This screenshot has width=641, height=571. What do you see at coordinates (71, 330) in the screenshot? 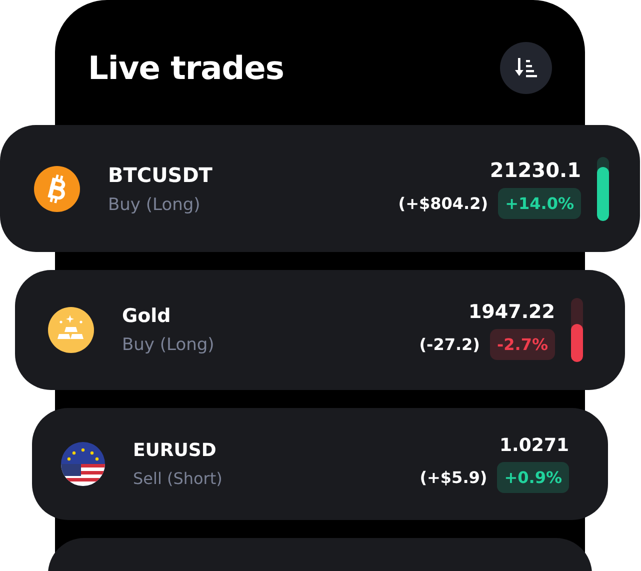
I see `bullion-icon` at bounding box center [71, 330].